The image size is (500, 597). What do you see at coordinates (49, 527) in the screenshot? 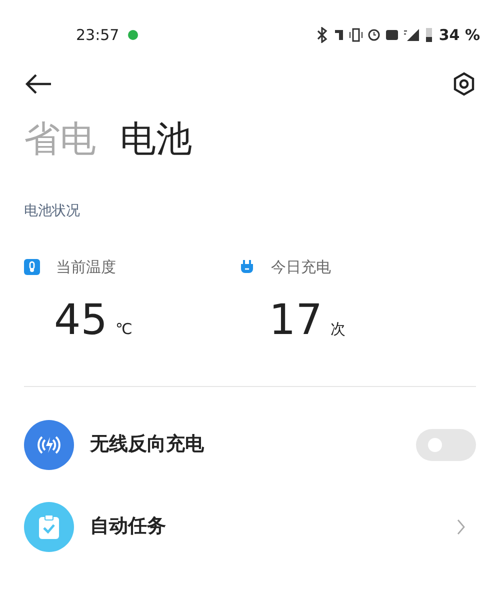
I see `clipboard-check-icon` at bounding box center [49, 527].